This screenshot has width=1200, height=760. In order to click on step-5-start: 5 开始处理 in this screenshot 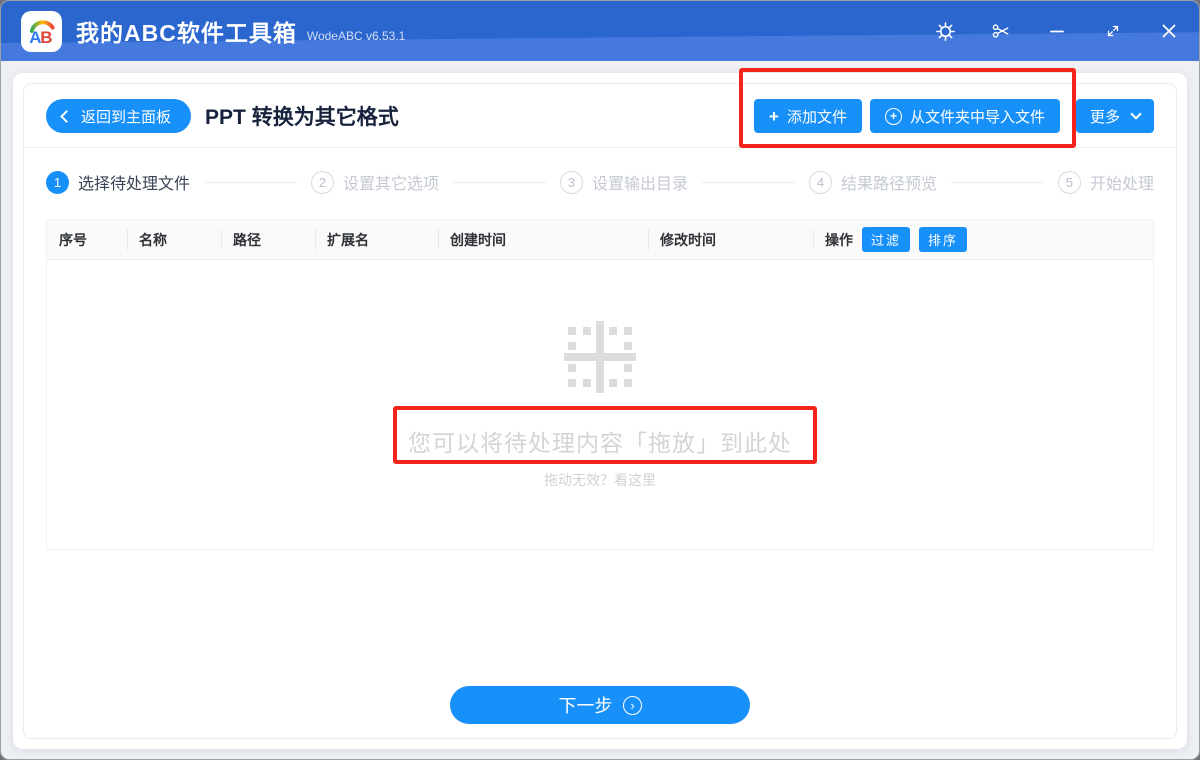, I will do `click(1106, 182)`.